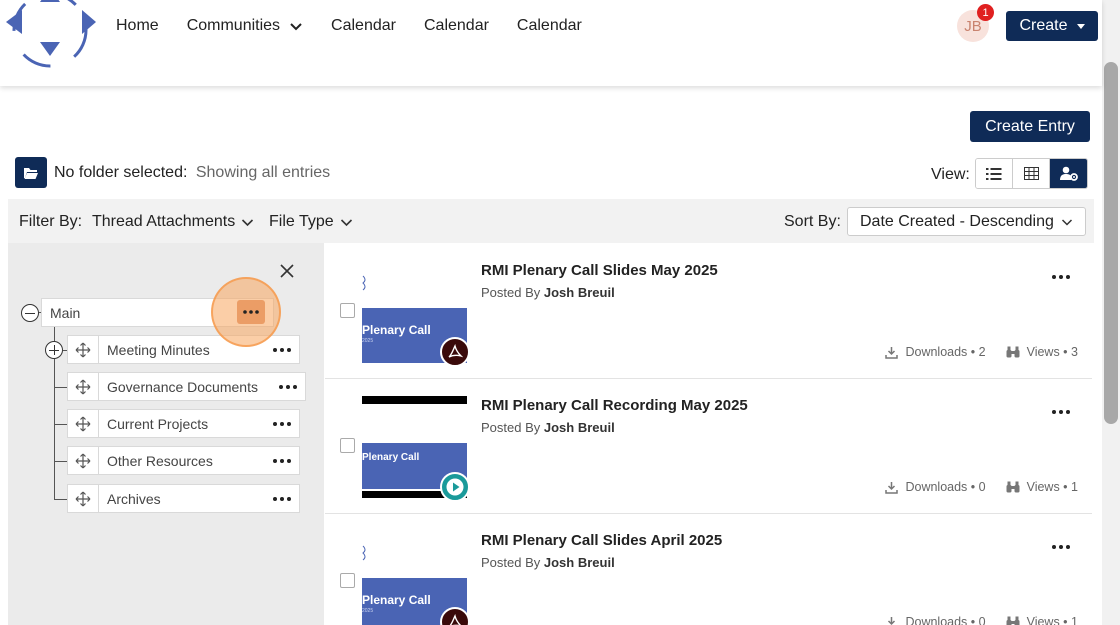 This screenshot has height=625, width=1120. I want to click on notification-badge: 1, so click(985, 12).